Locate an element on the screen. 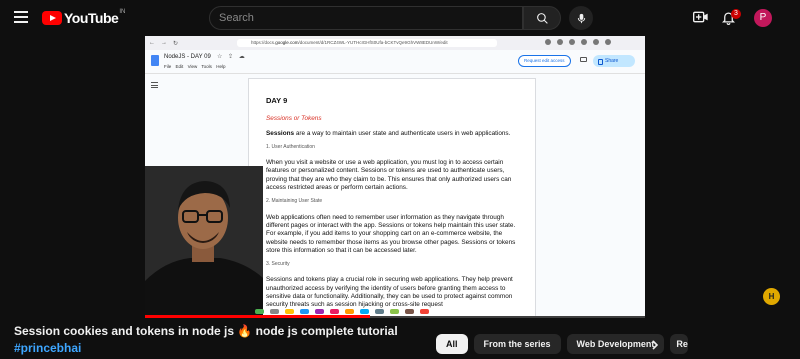 The image size is (800, 359). notification-count-badge: 3 is located at coordinates (736, 14).